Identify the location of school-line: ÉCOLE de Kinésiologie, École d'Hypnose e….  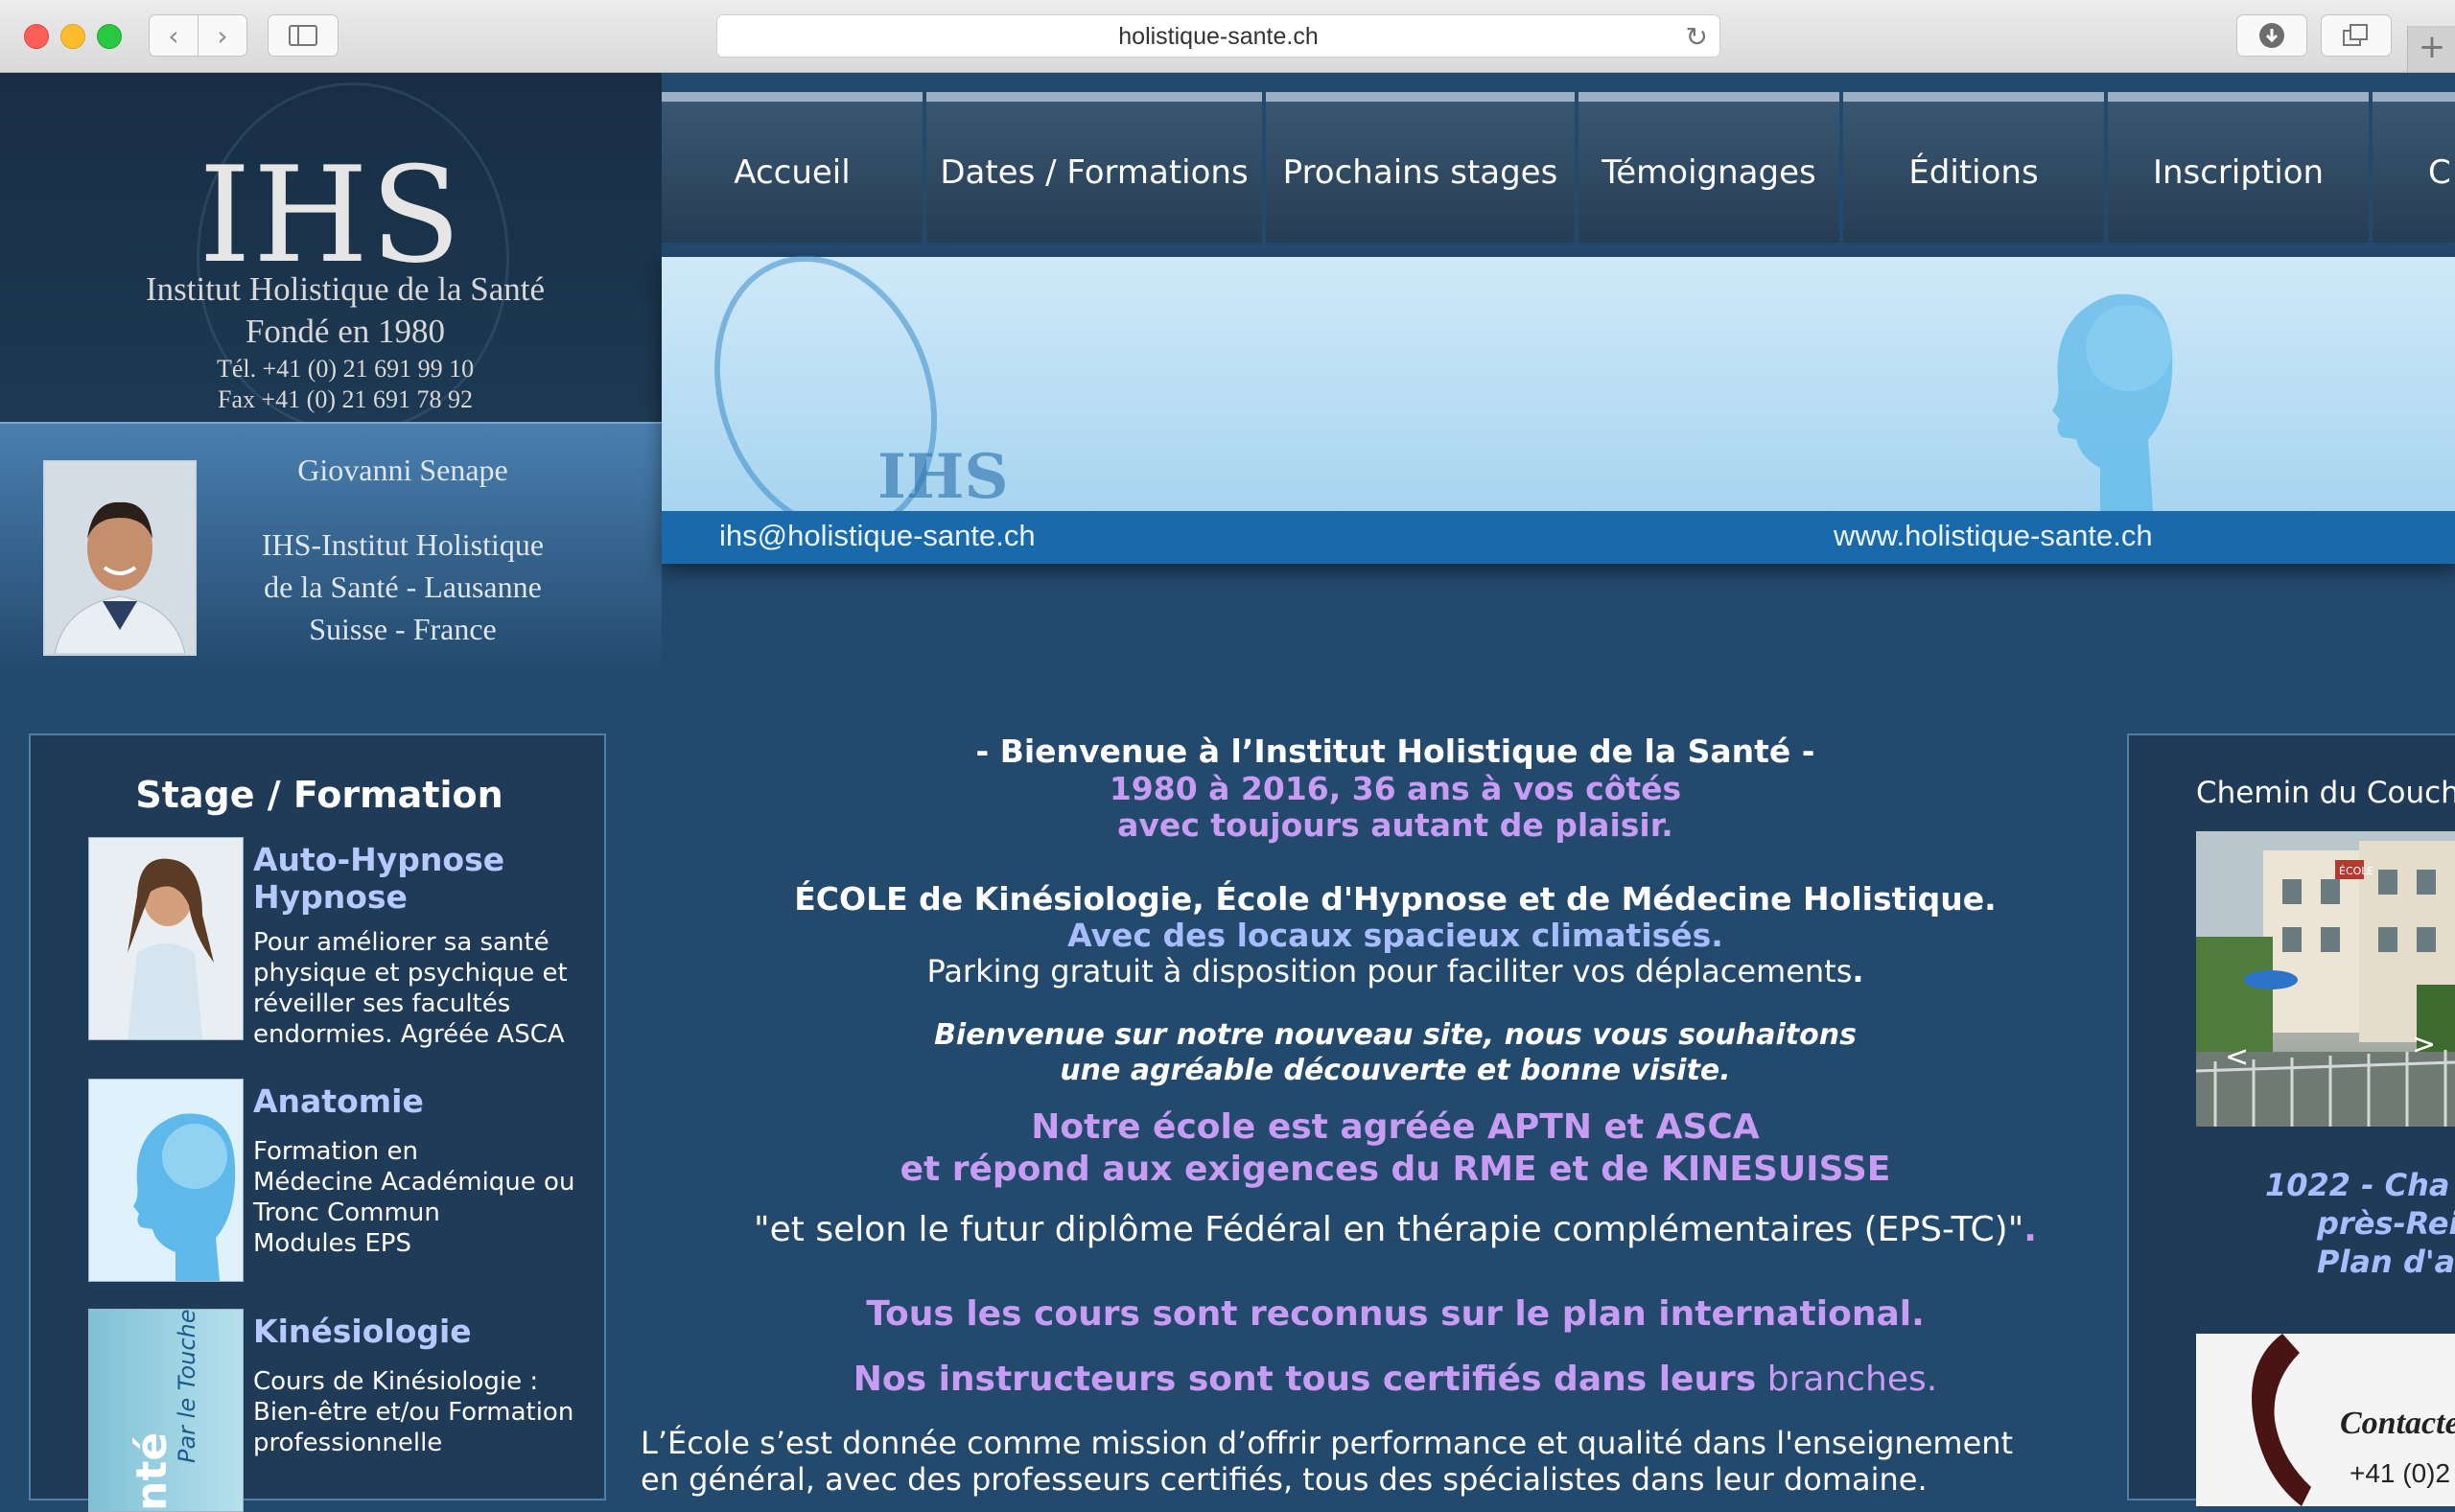
(1395, 899).